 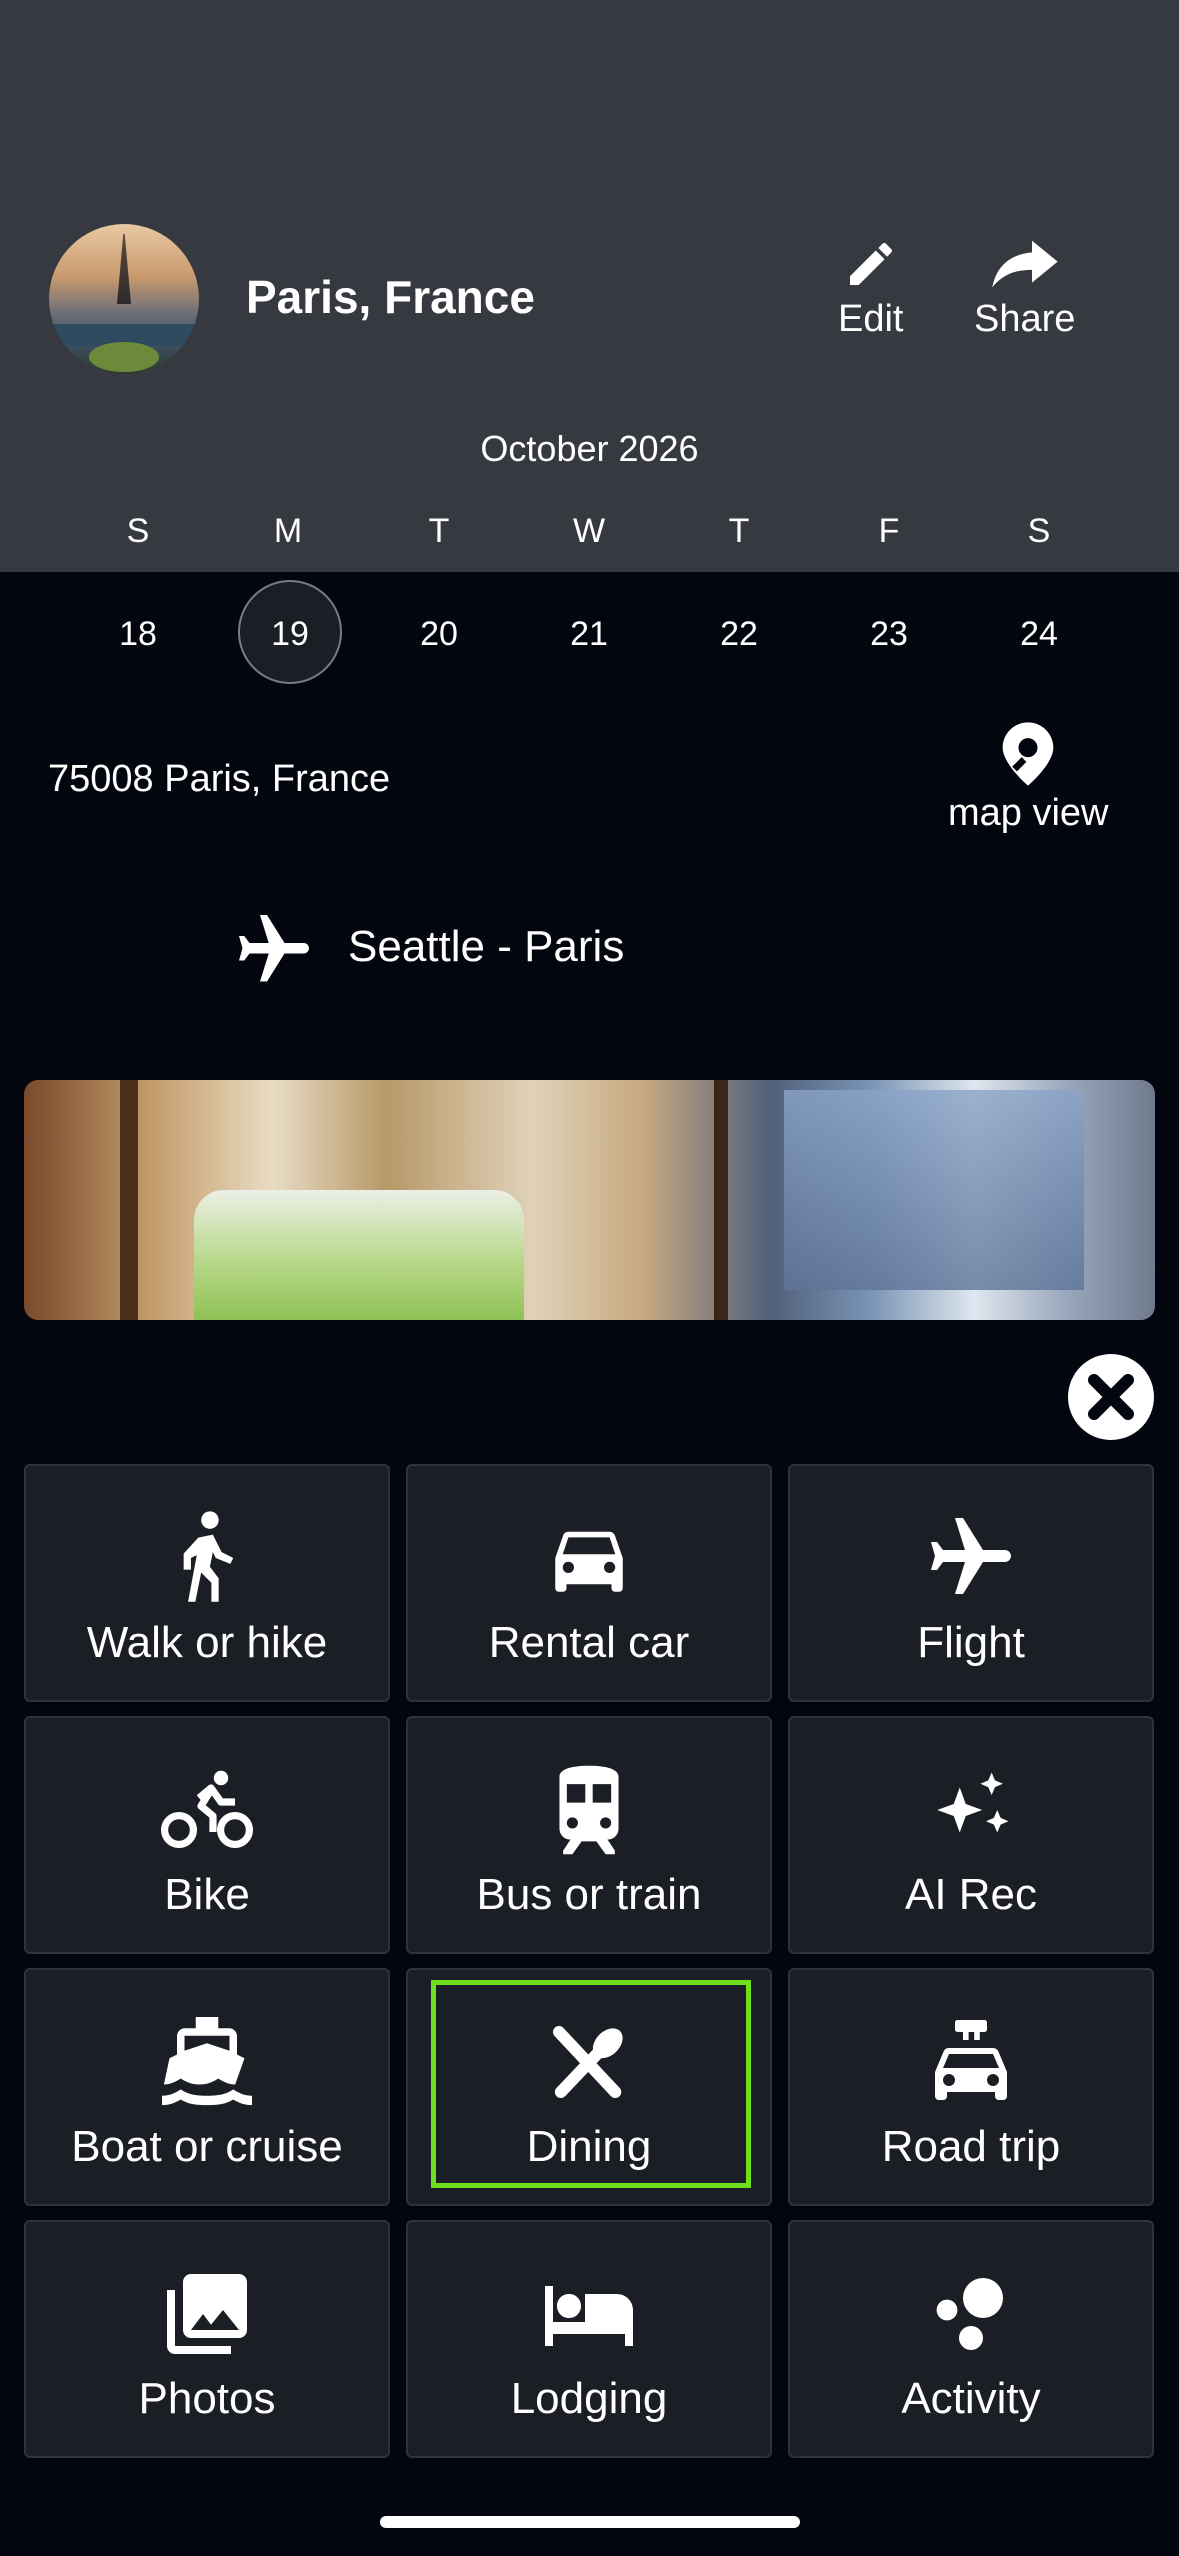 What do you see at coordinates (871, 319) in the screenshot?
I see `edit-label: Edit` at bounding box center [871, 319].